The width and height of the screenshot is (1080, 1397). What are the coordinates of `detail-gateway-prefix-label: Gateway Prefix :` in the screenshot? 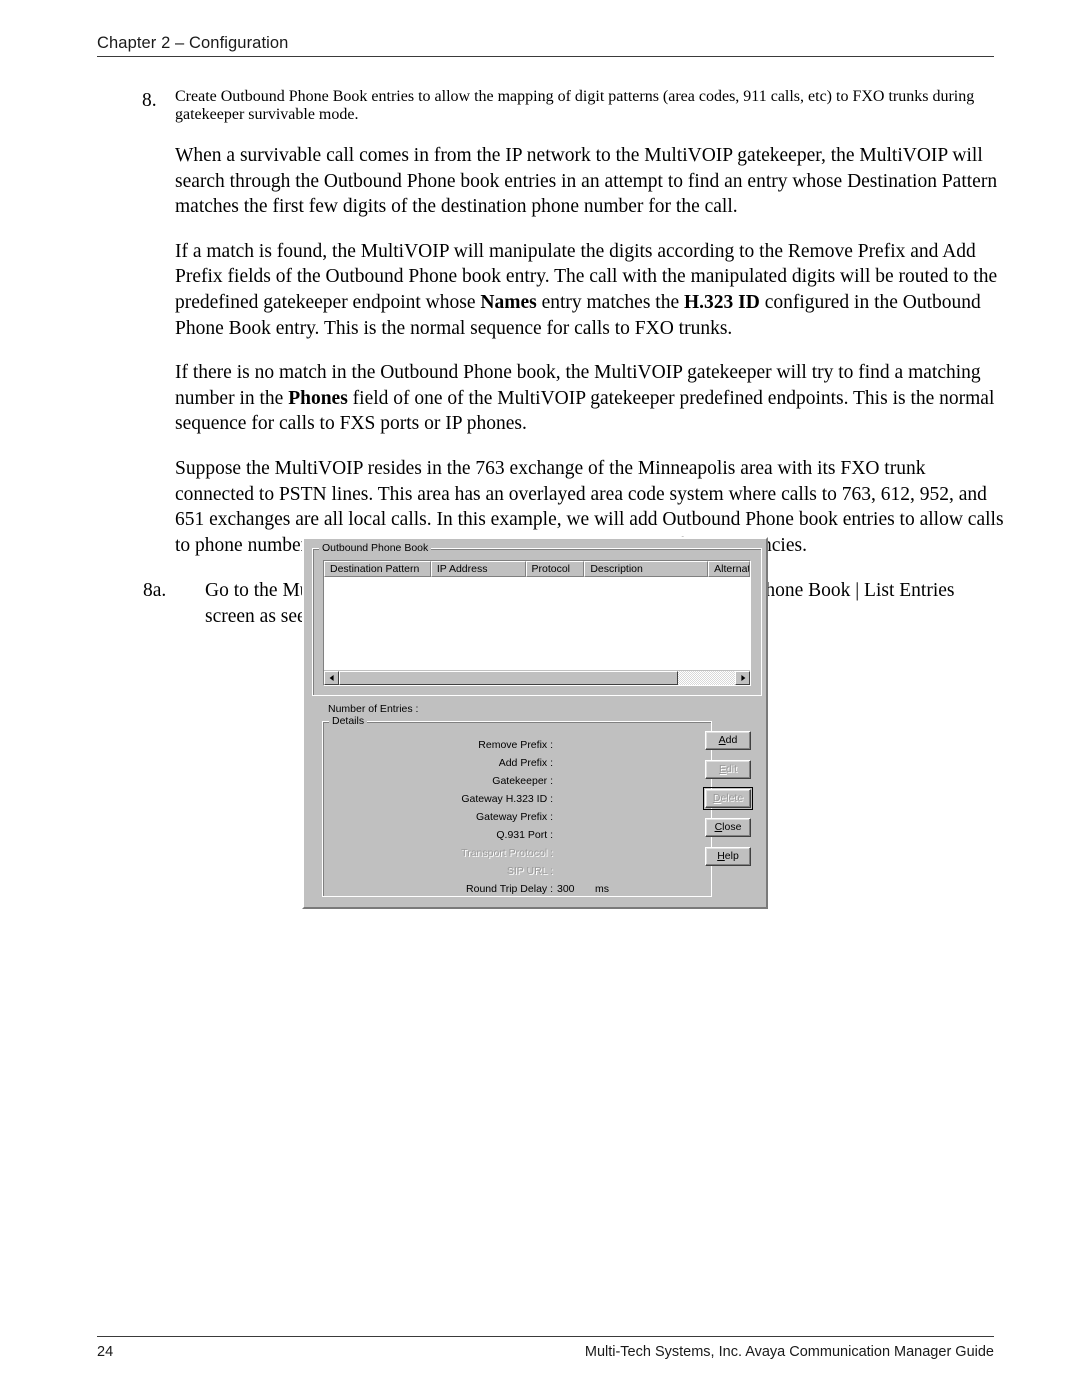 It's located at (514, 817).